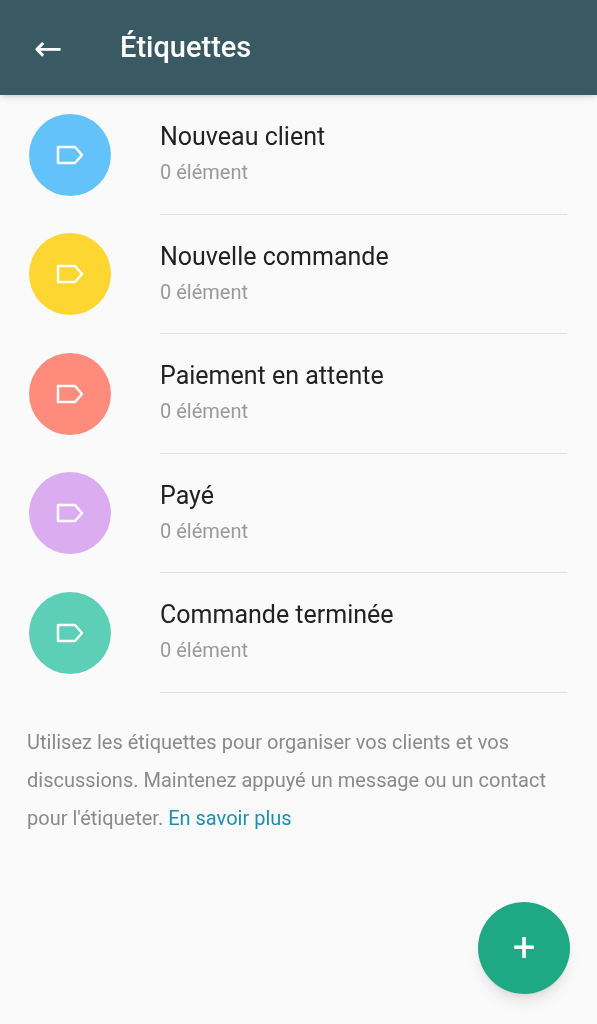 This screenshot has height=1024, width=597. I want to click on label-row: Payé 0 élément, so click(298, 513).